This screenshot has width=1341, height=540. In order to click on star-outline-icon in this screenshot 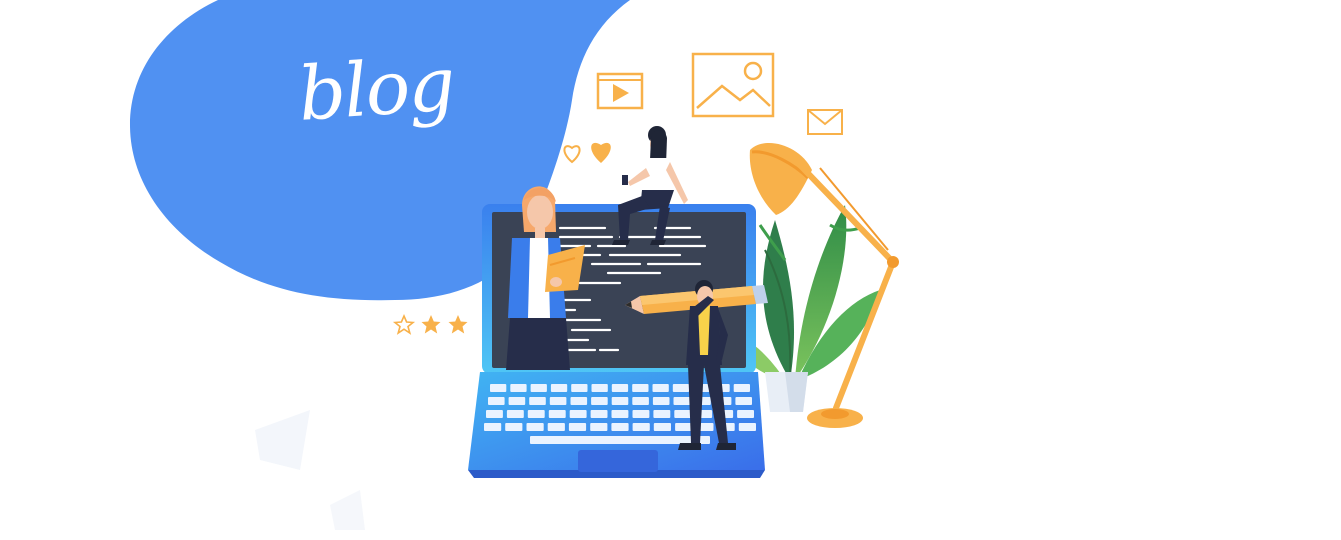, I will do `click(404, 324)`.